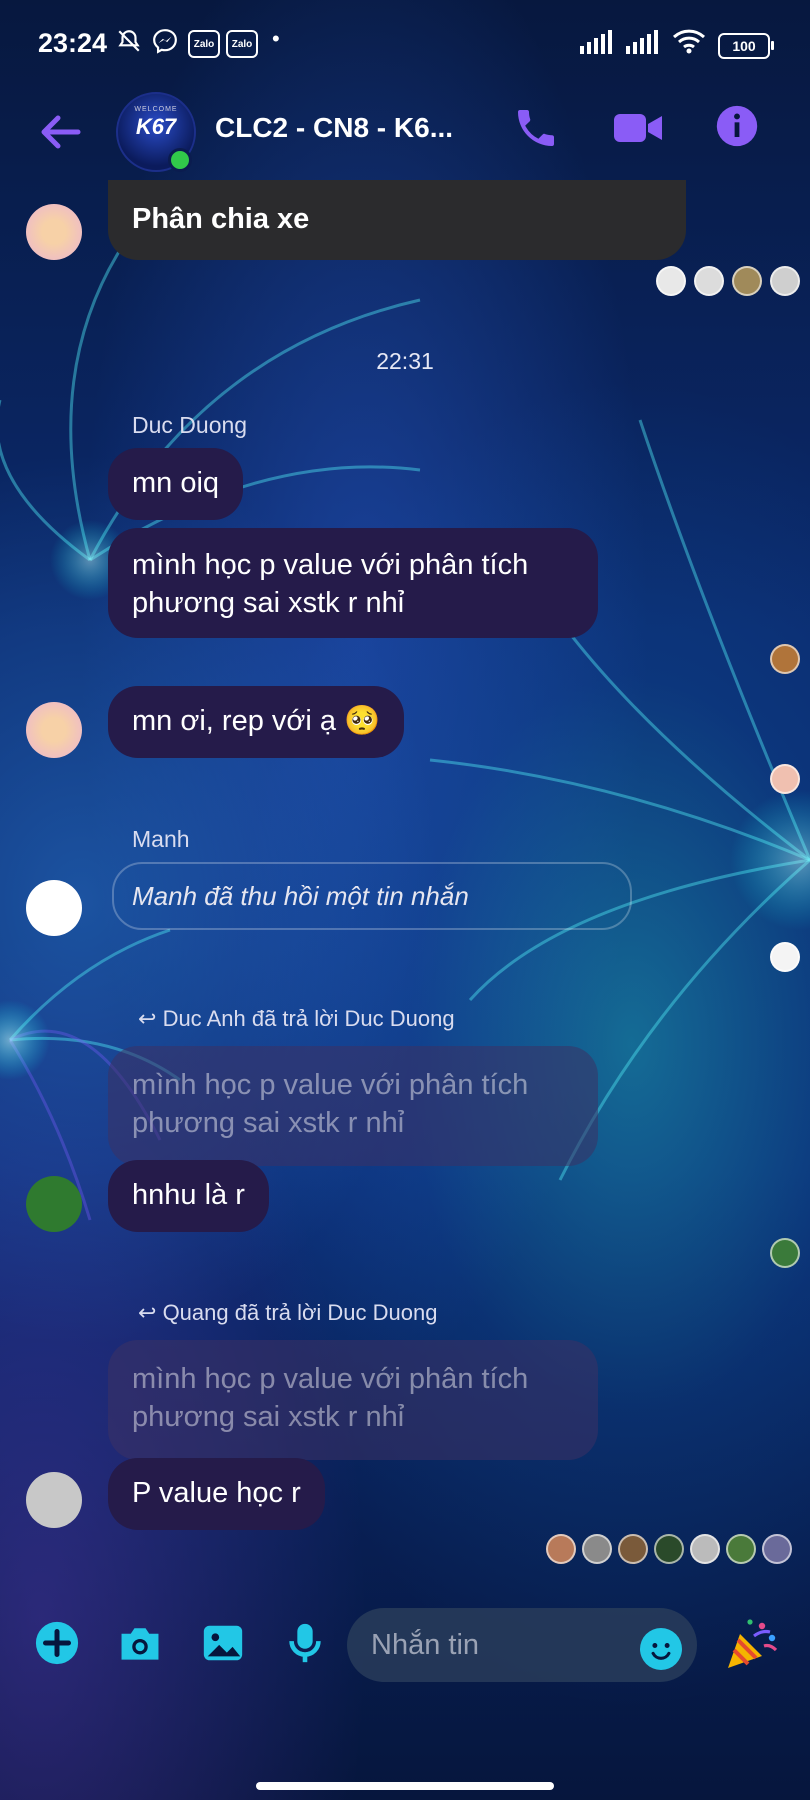 This screenshot has height=1800, width=810. I want to click on image-gallery-icon, so click(225, 1645).